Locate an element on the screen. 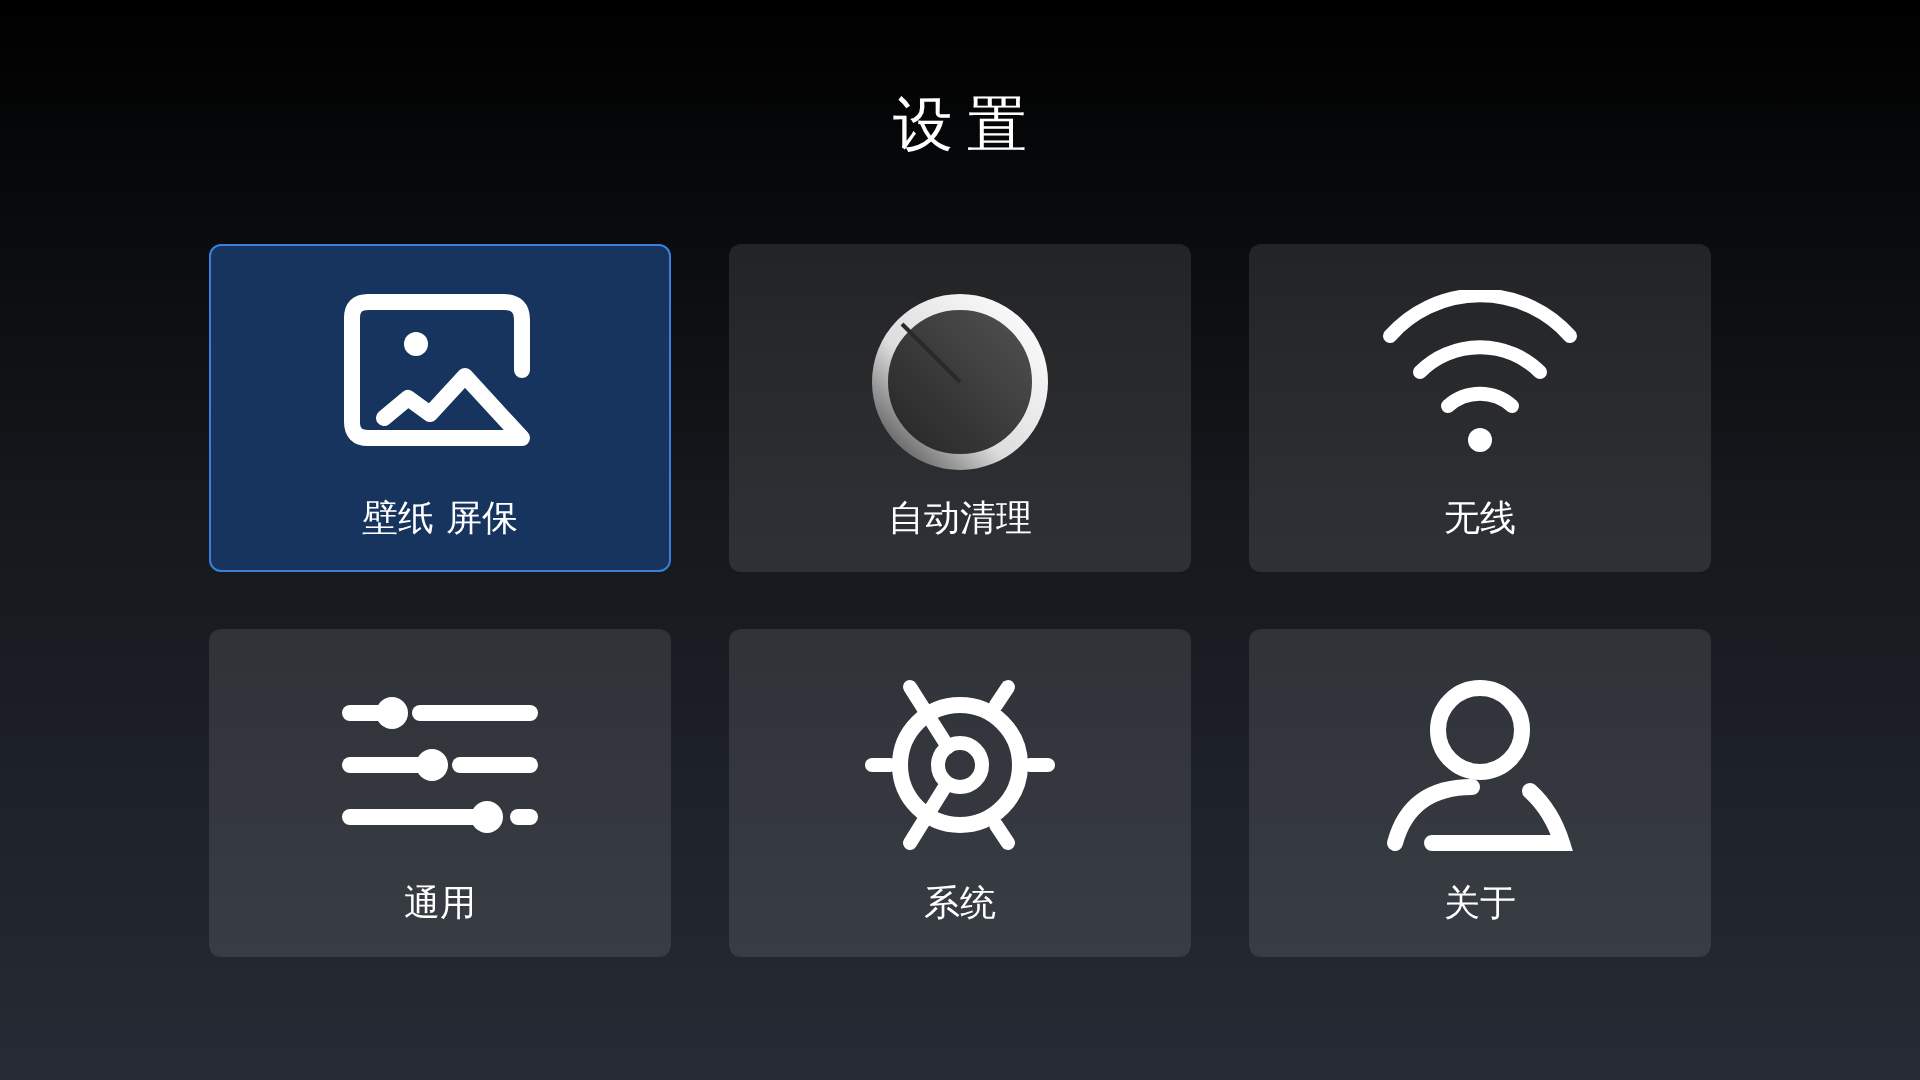 The width and height of the screenshot is (1920, 1080). settings-tile: 关于 is located at coordinates (1480, 793).